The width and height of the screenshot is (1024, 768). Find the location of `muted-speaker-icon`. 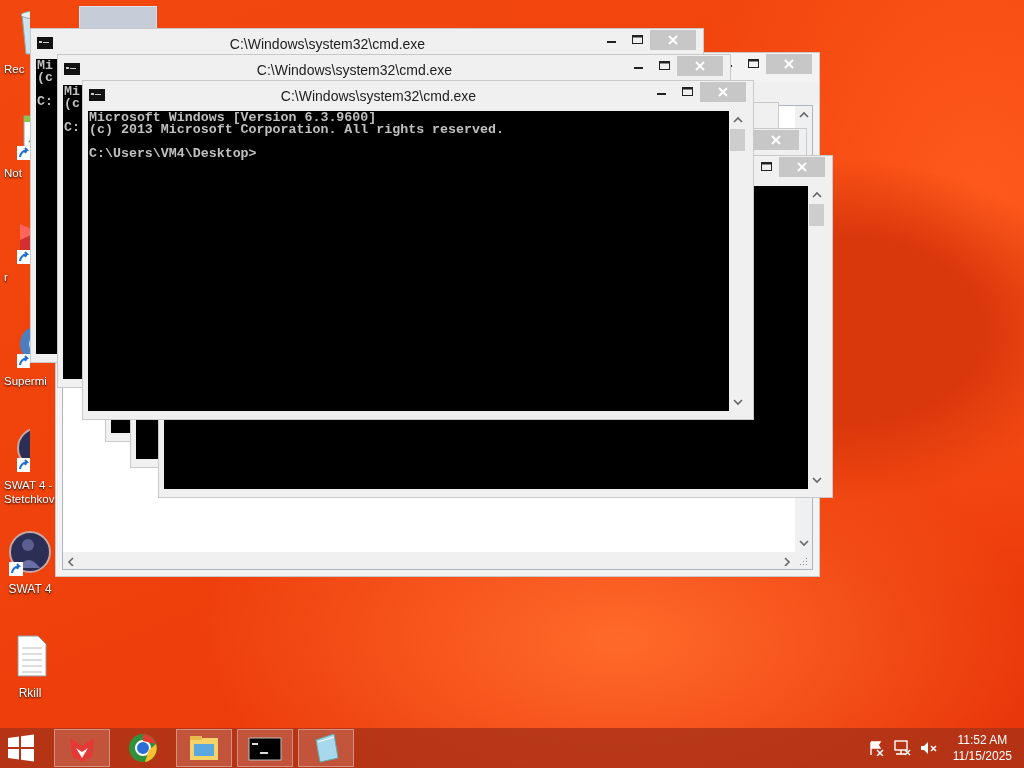

muted-speaker-icon is located at coordinates (928, 748).